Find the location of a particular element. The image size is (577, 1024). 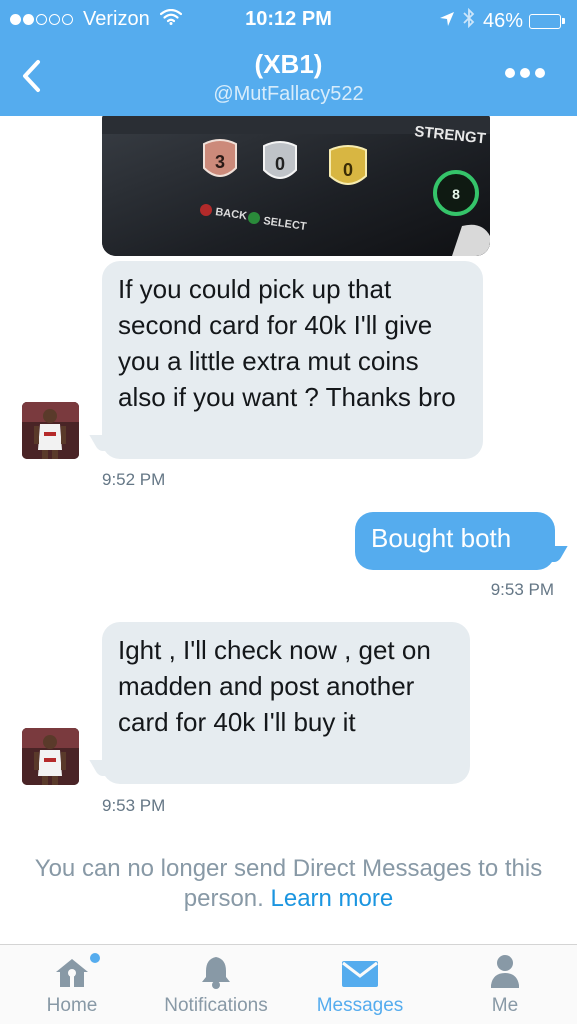

home-icon is located at coordinates (77, 967).